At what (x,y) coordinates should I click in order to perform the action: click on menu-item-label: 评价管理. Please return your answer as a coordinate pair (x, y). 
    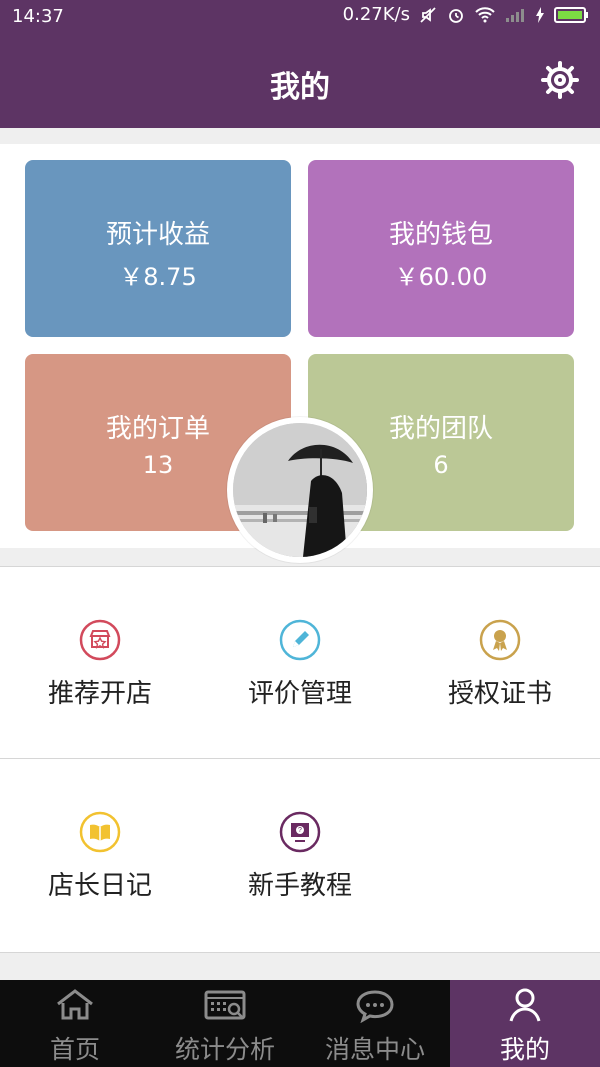
    Looking at the image, I should click on (299, 694).